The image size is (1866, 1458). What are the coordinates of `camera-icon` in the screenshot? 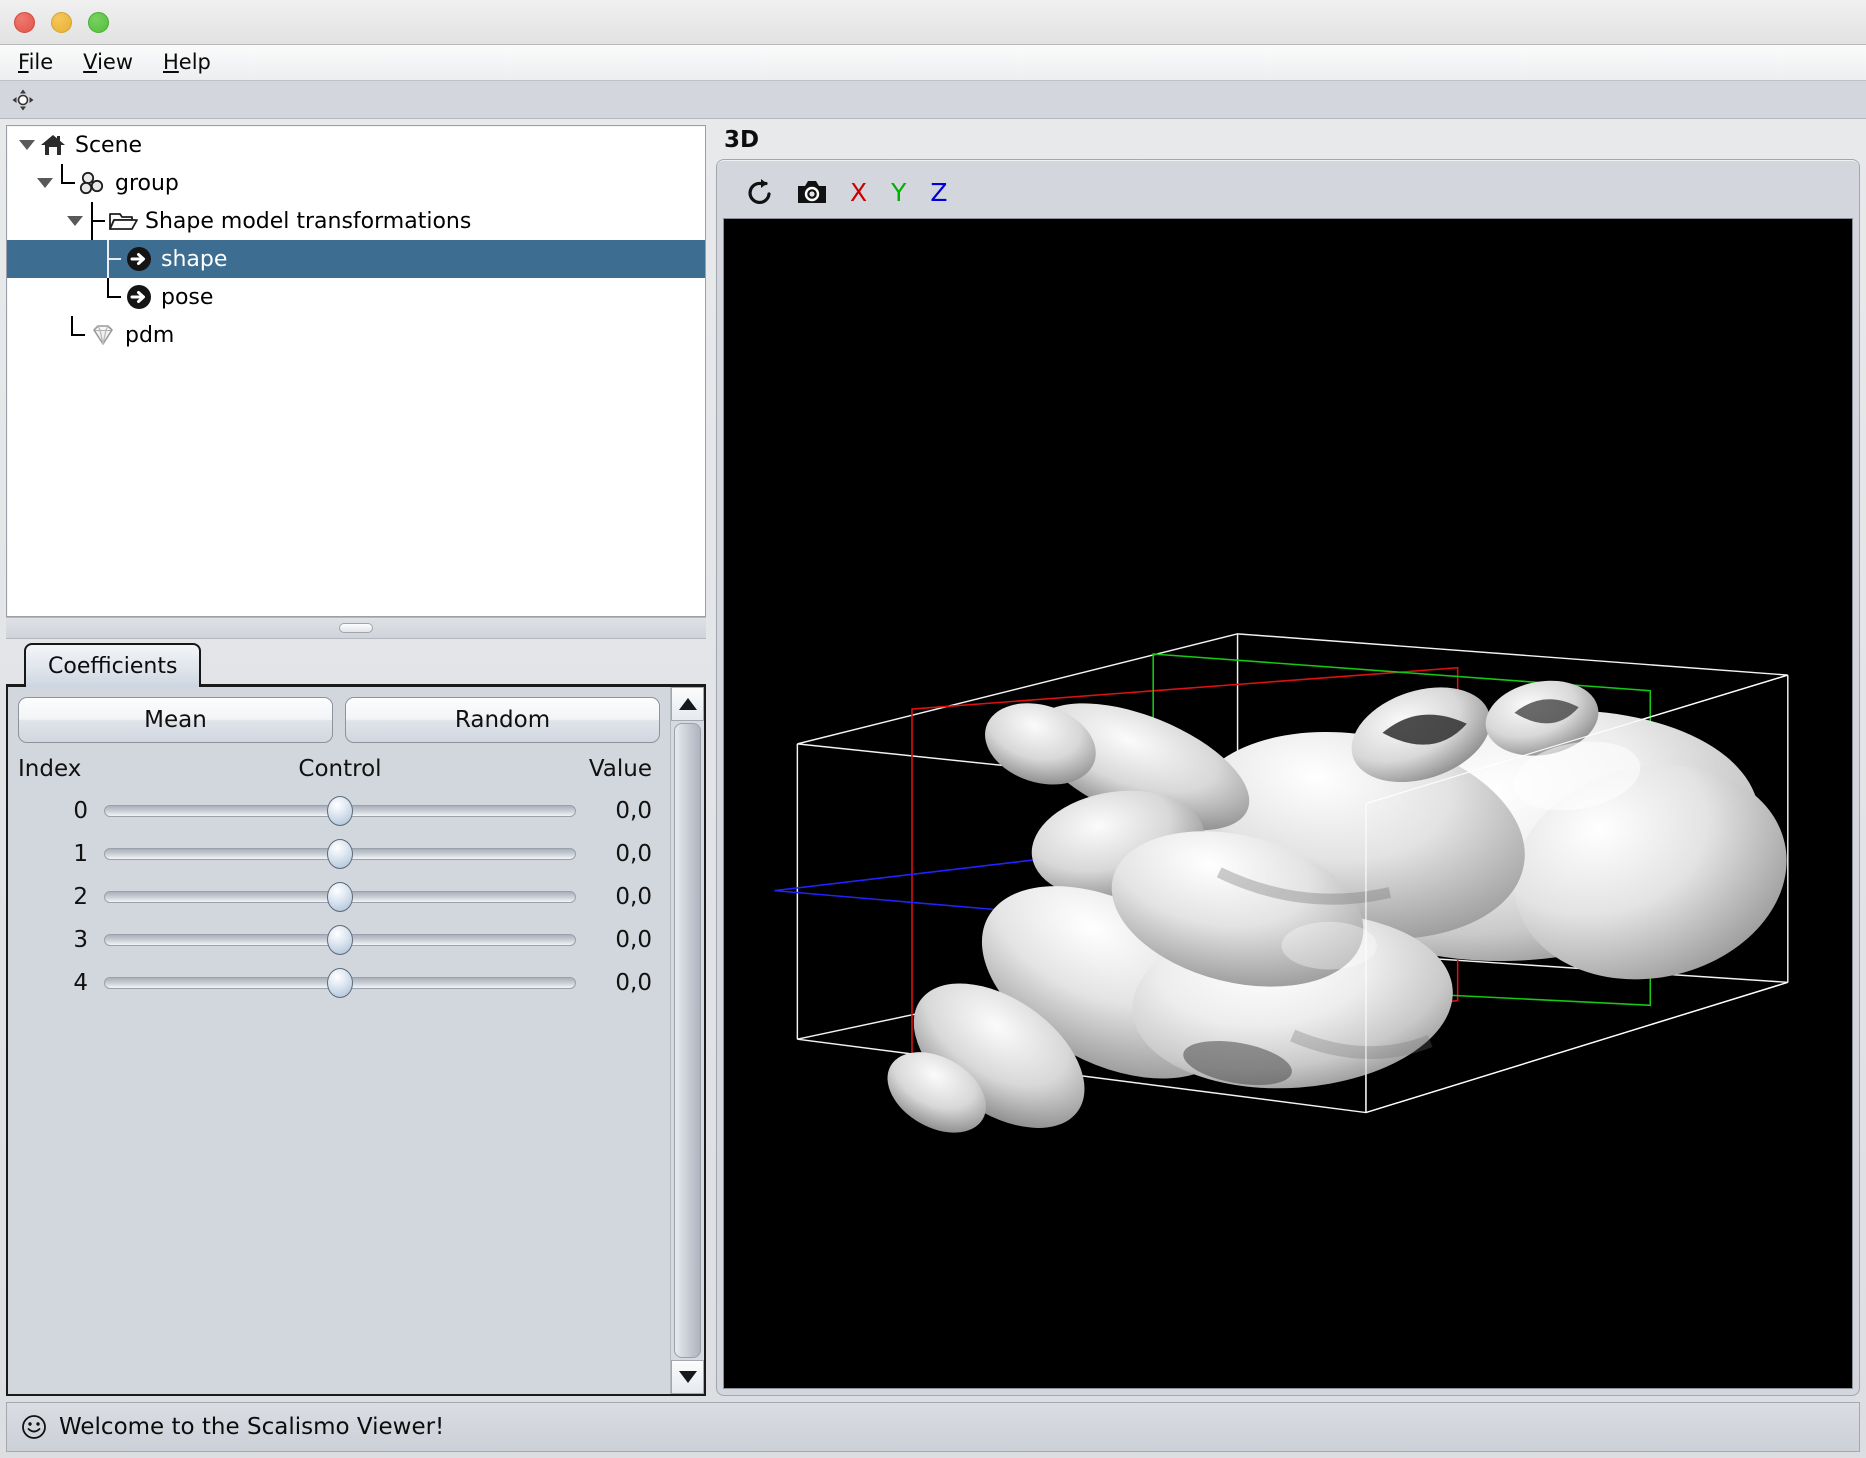 It's located at (812, 192).